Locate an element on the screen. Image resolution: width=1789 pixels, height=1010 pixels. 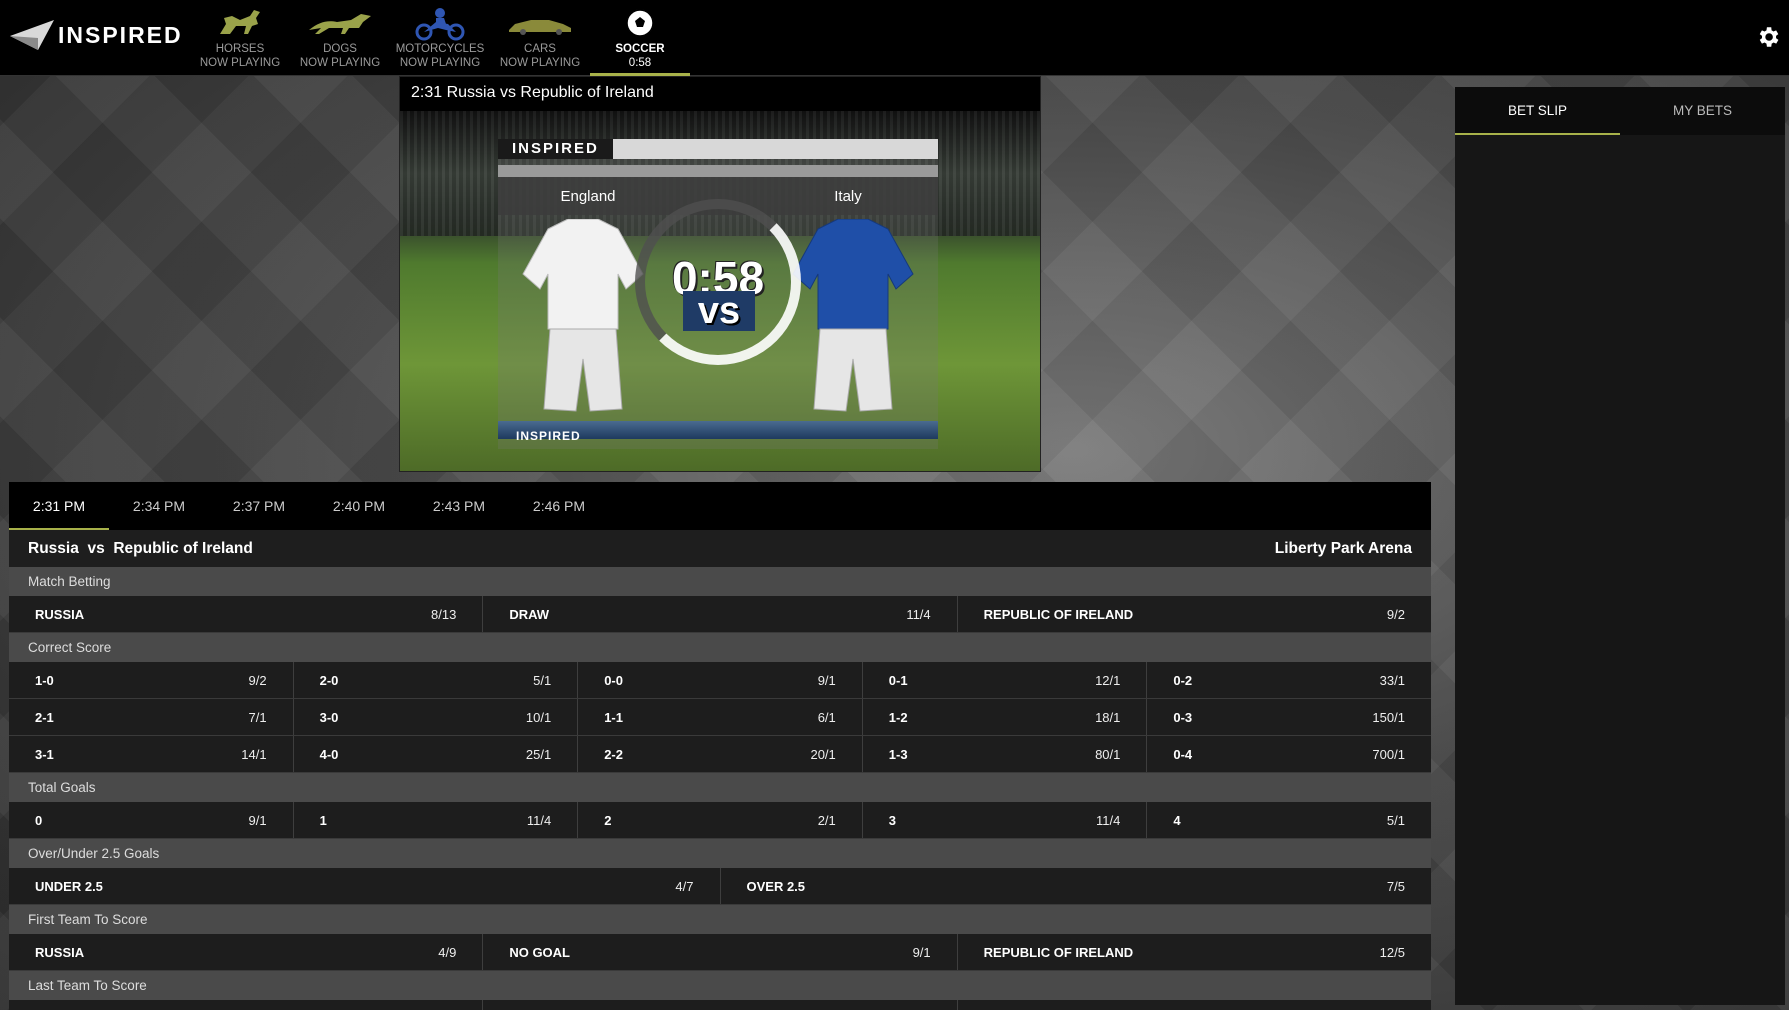
odds-button: RUSSIA 8/13 is located at coordinates (246, 614).